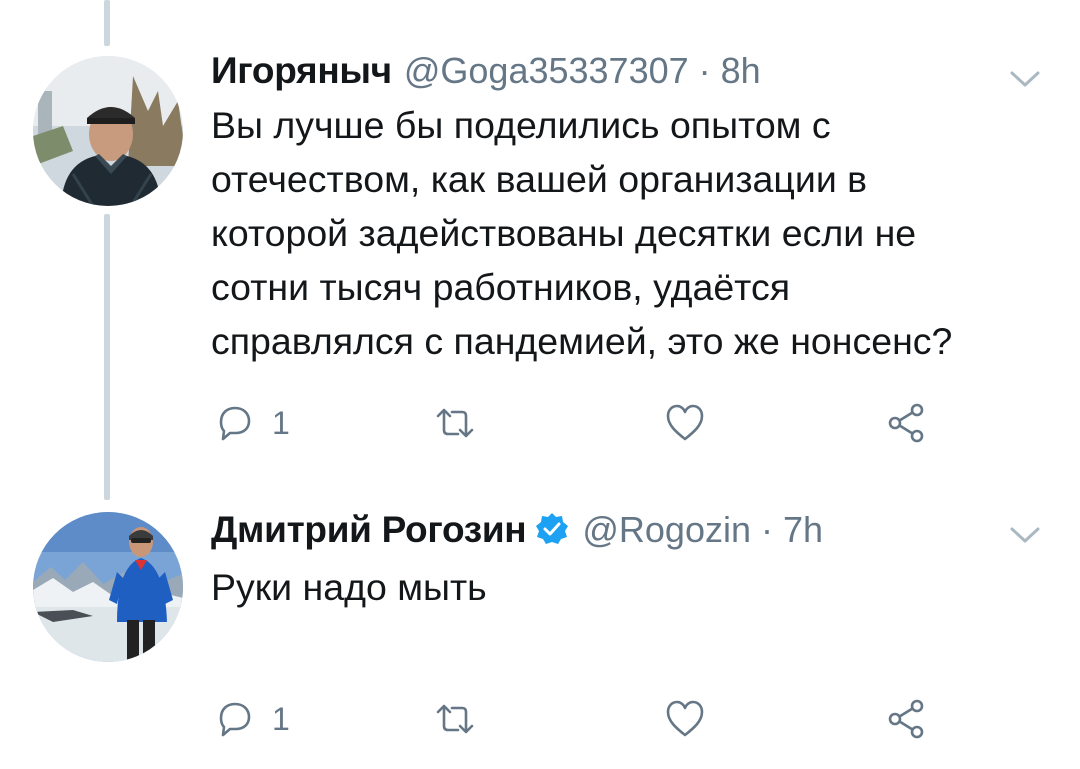 Image resolution: width=1080 pixels, height=769 pixels. Describe the element at coordinates (500, 287) in the screenshot. I see `tweet-text-line: сотни тысяч работников, удаётся` at that location.